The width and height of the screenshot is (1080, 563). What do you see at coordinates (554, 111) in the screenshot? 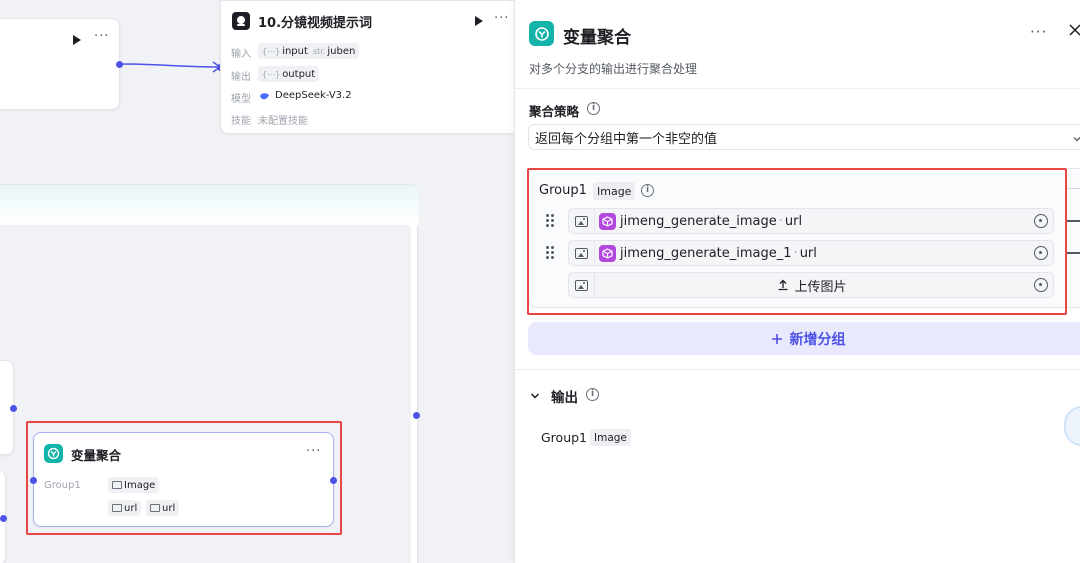
I see `strategy-label: 聚合策略` at bounding box center [554, 111].